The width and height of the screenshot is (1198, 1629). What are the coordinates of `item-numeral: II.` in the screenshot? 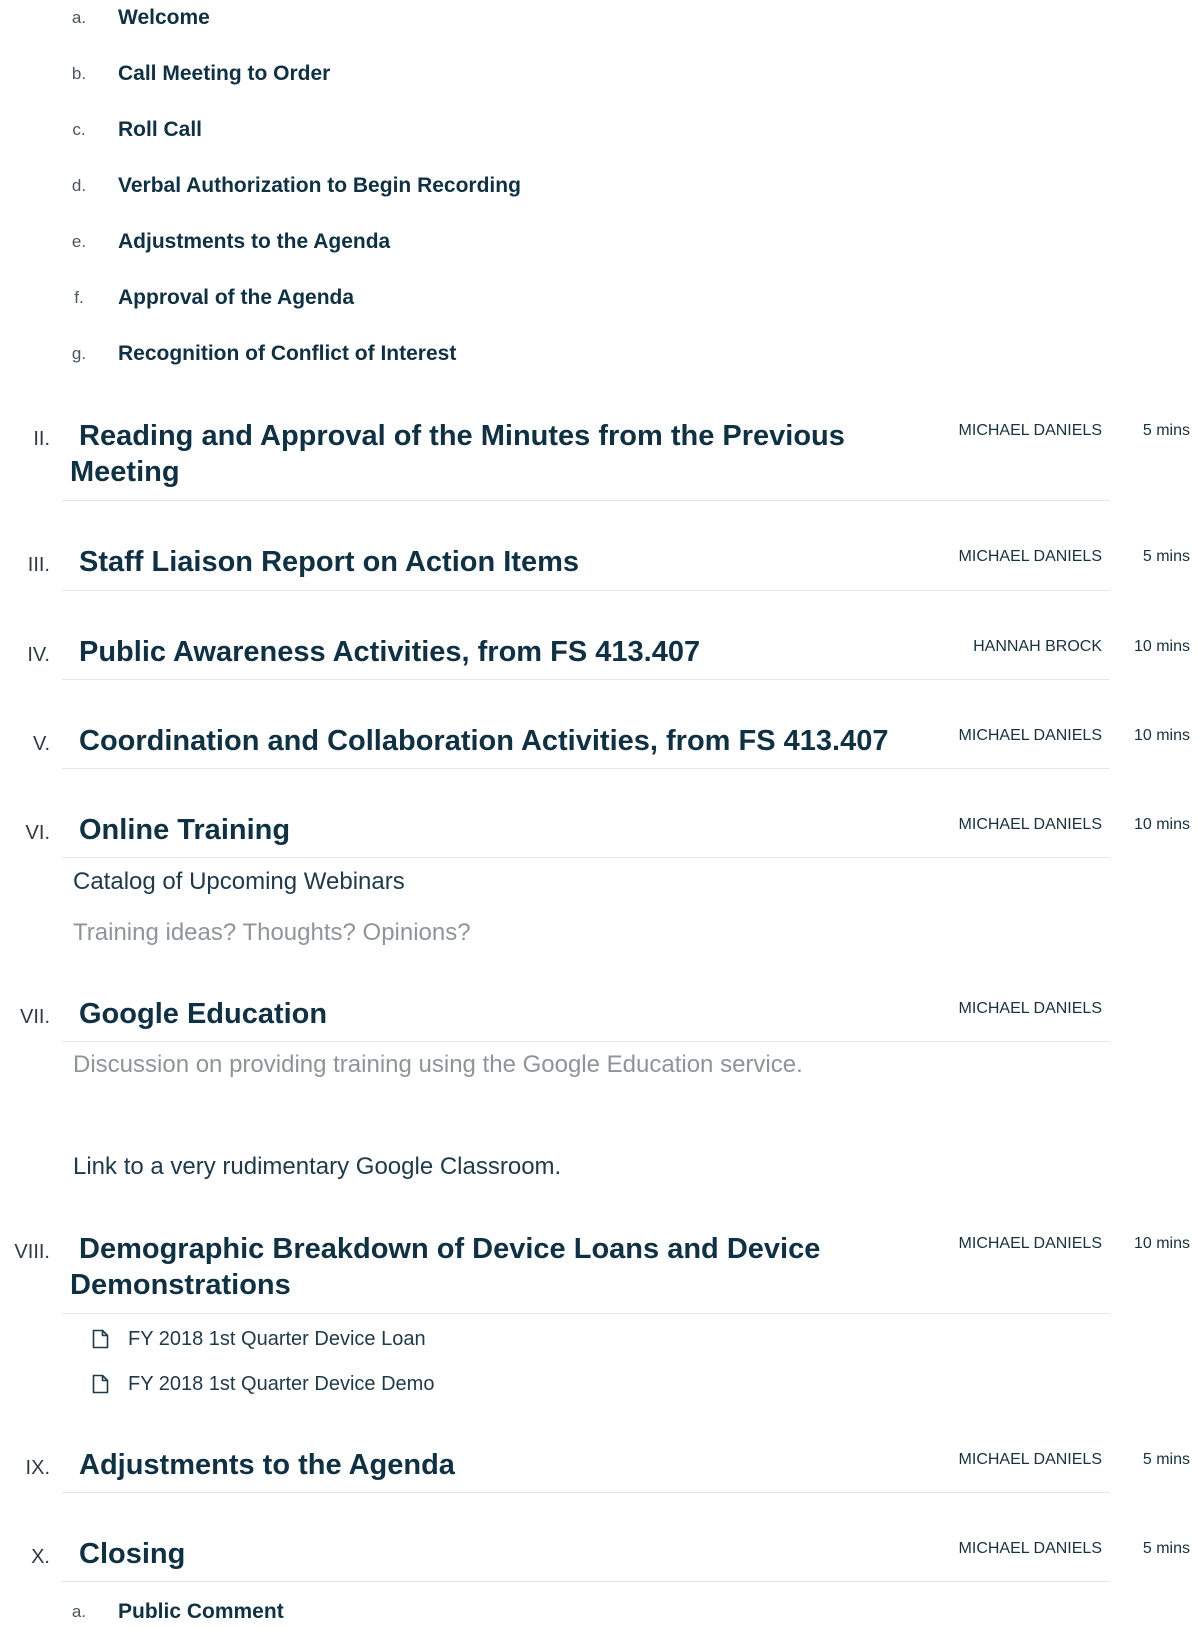 It's located at (41, 439).